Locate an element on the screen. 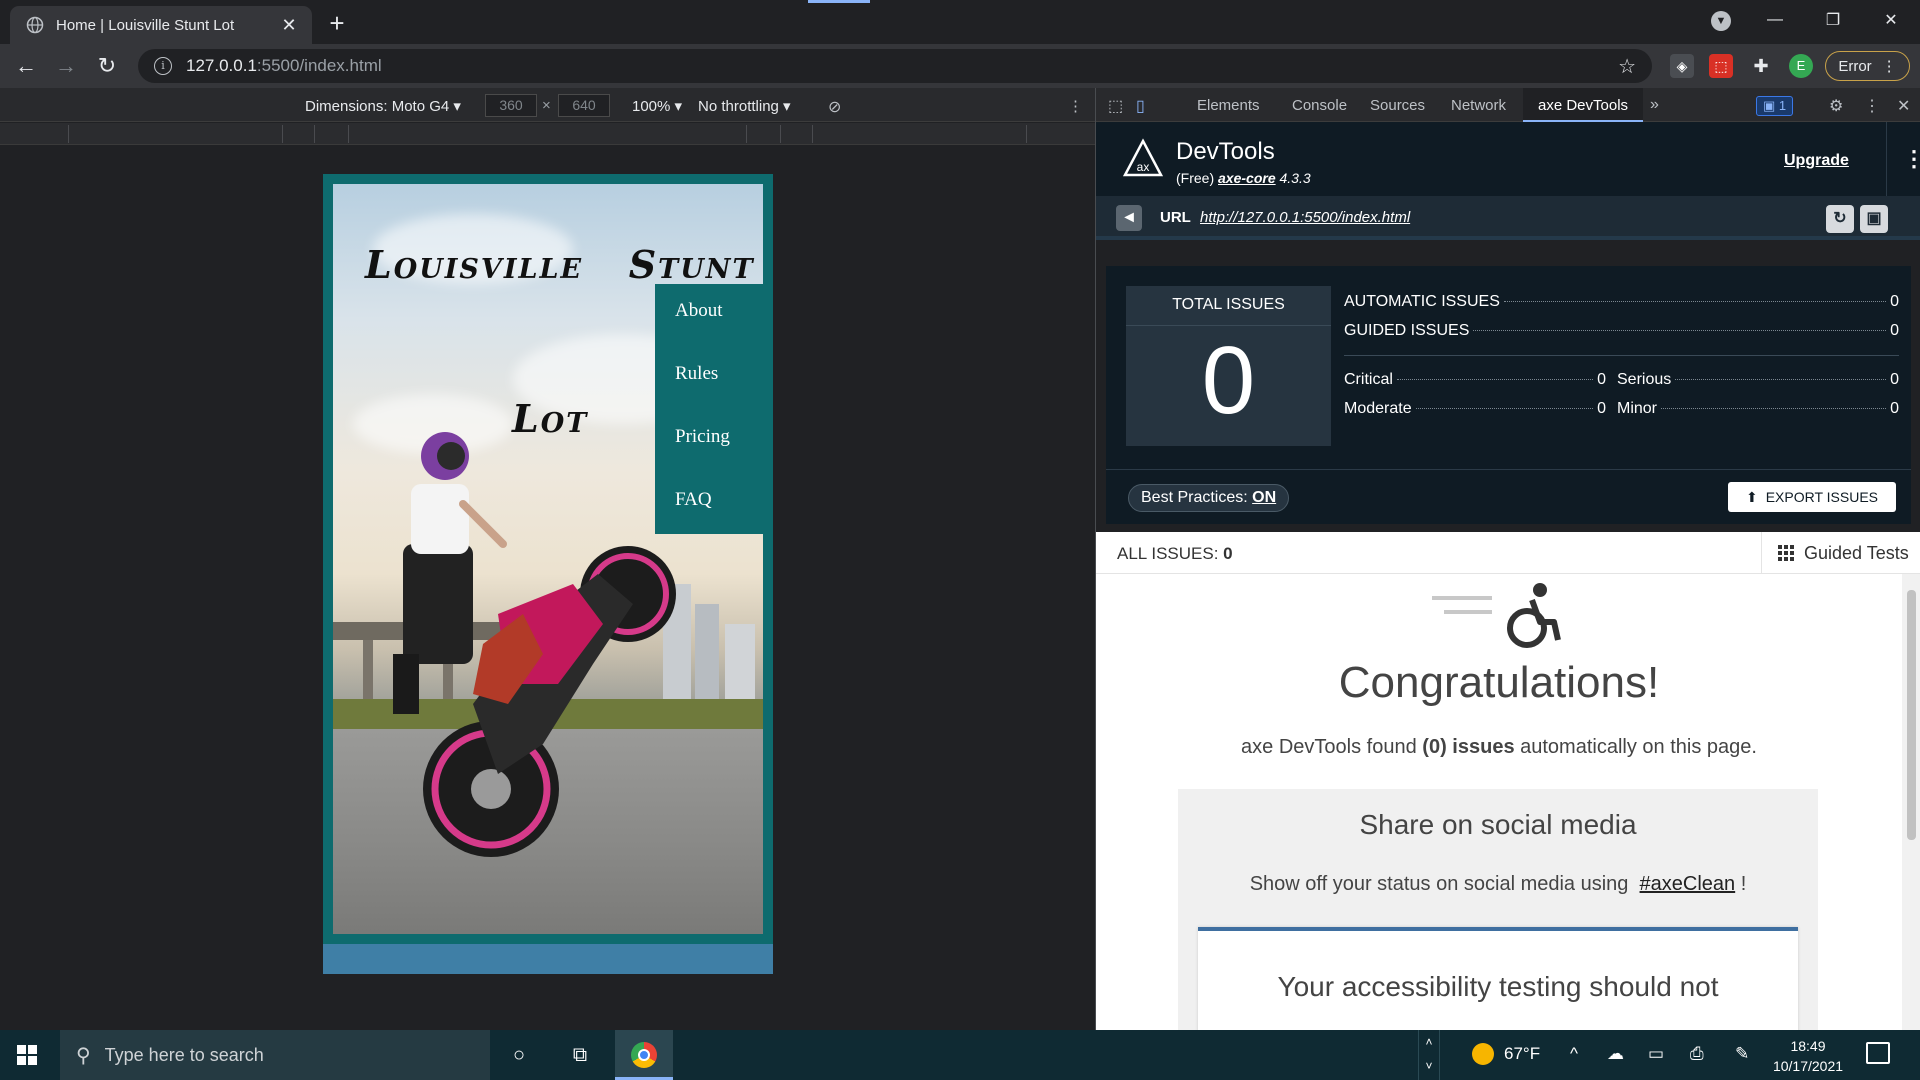 The width and height of the screenshot is (1920, 1080). tab-search-icon: ▼ is located at coordinates (1721, 21).